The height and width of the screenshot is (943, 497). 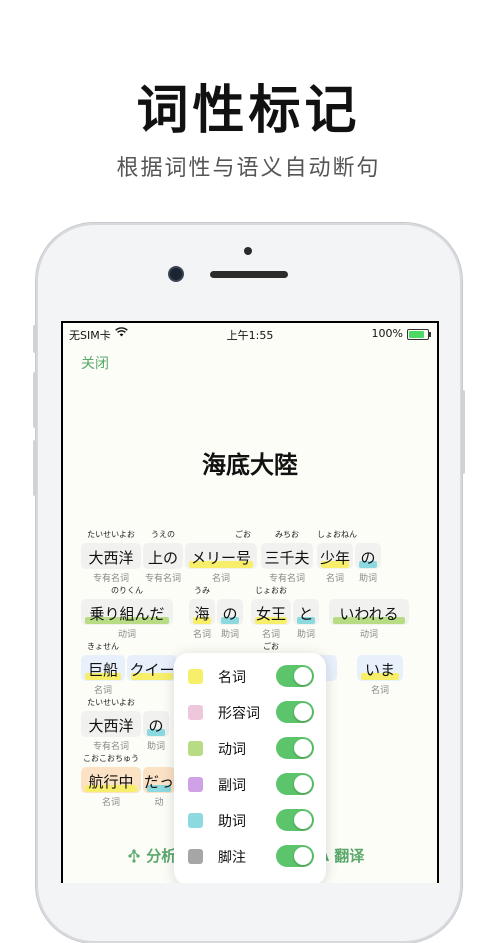 What do you see at coordinates (232, 678) in the screenshot?
I see `pos-filter-label: 名词` at bounding box center [232, 678].